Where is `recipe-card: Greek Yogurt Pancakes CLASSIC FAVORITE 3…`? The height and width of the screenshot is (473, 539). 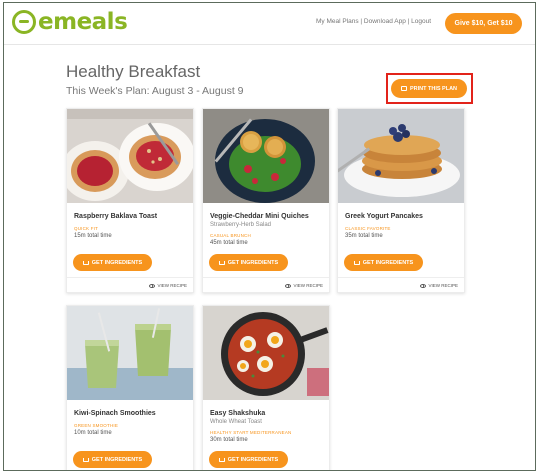 recipe-card: Greek Yogurt Pancakes CLASSIC FAVORITE 3… is located at coordinates (401, 200).